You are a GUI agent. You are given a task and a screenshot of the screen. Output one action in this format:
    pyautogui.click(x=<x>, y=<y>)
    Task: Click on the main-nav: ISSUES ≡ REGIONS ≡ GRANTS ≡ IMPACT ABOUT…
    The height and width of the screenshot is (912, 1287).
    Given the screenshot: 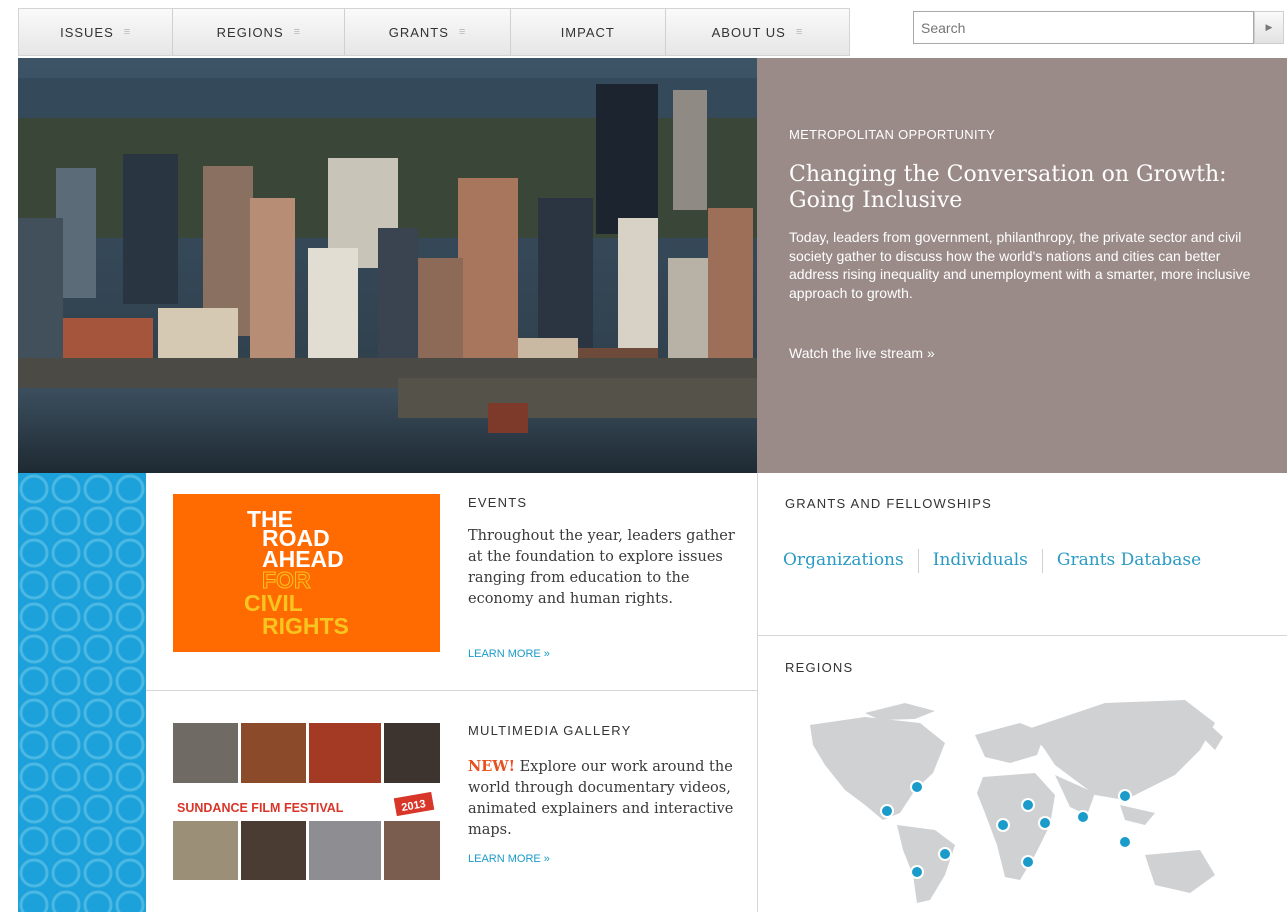 What is the action you would take?
    pyautogui.click(x=434, y=32)
    